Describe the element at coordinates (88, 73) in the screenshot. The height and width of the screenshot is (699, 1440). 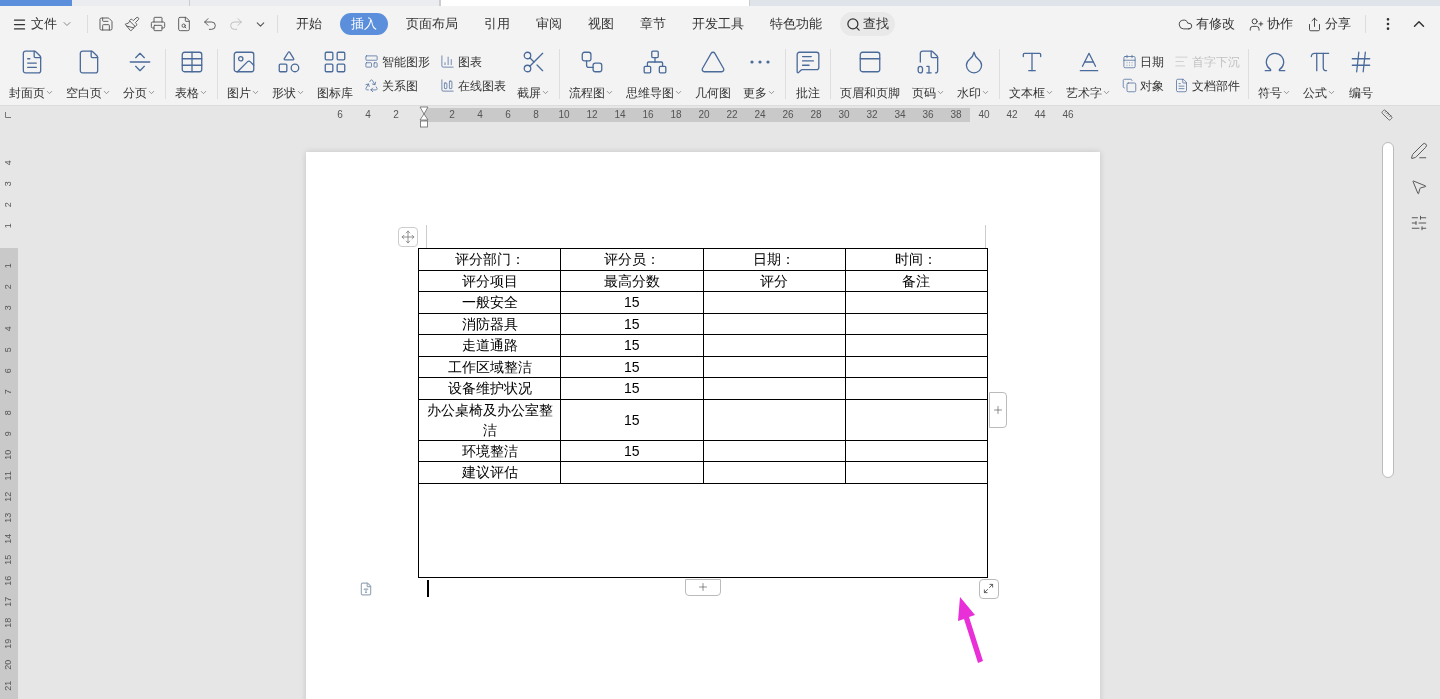
I see `toolbar-button: 空白页` at that location.